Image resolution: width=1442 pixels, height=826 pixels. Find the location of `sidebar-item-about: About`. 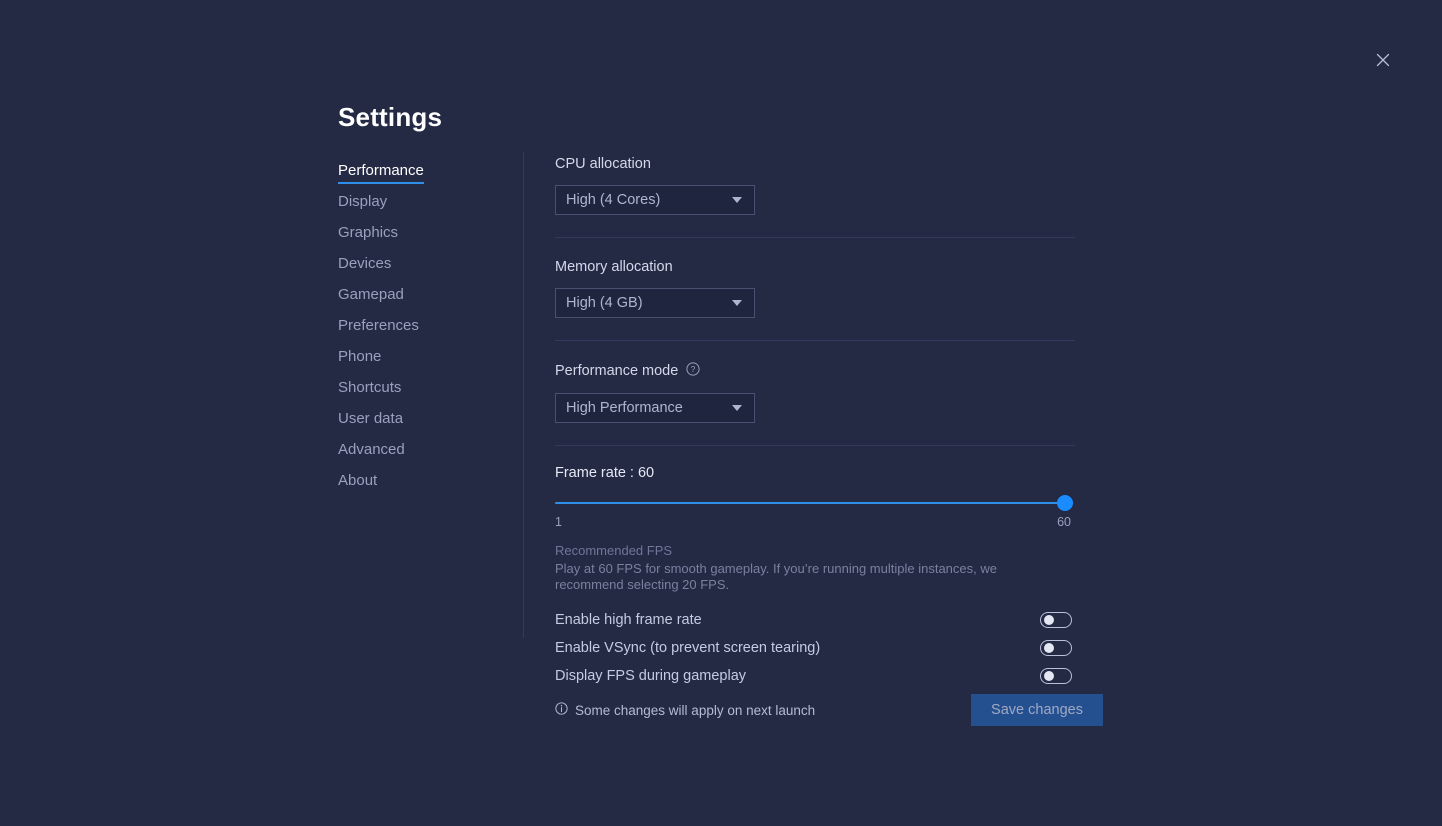

sidebar-item-about: About is located at coordinates (423, 485).